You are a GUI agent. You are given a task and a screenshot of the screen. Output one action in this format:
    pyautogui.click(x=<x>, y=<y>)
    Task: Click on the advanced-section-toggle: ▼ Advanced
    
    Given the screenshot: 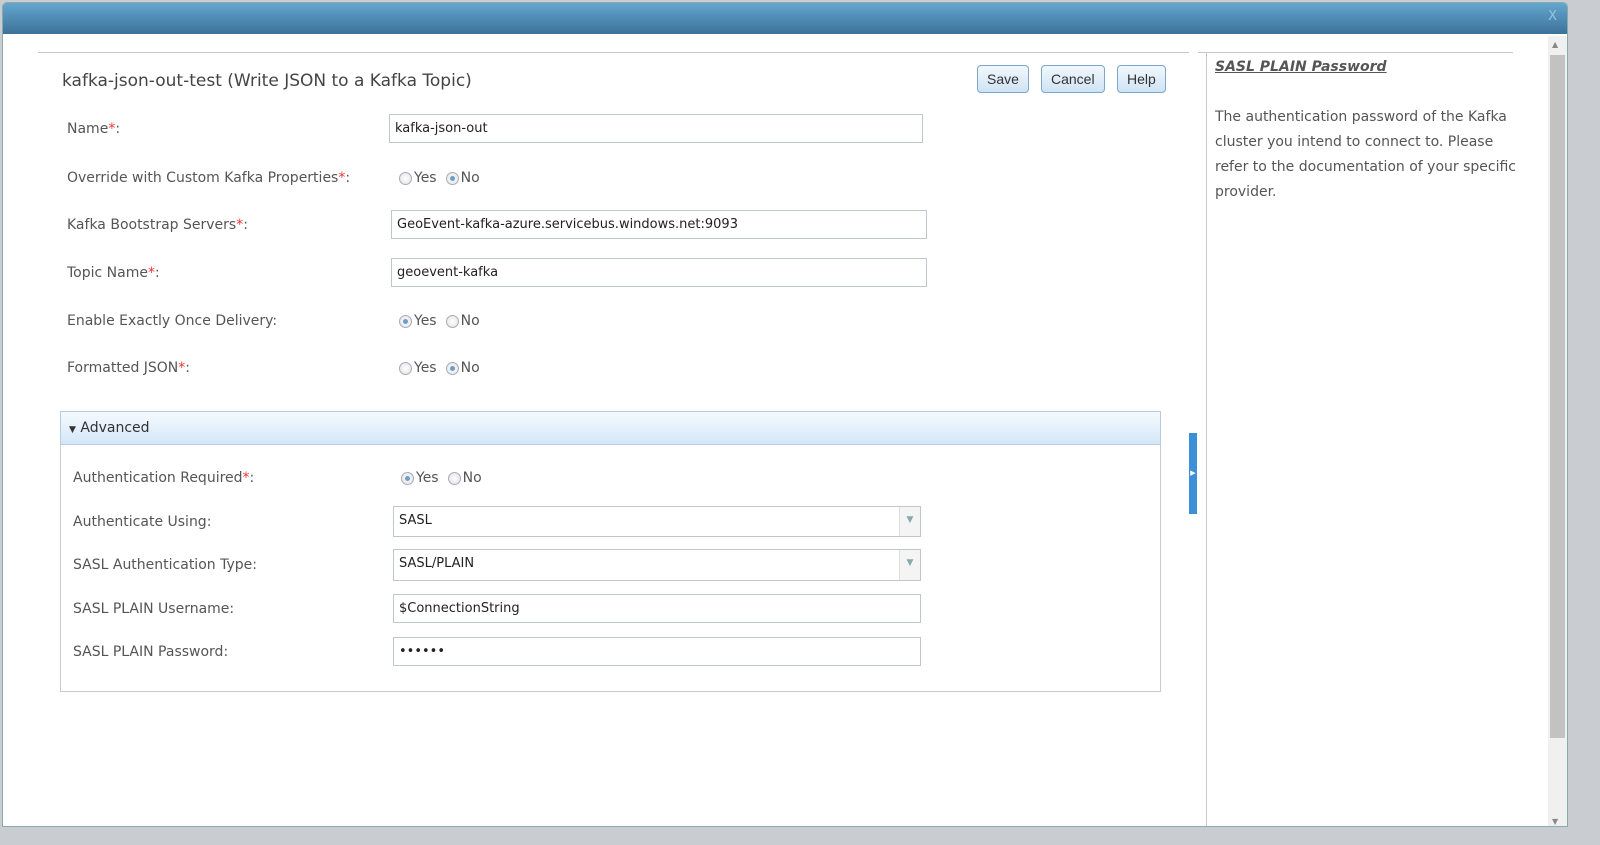 What is the action you would take?
    pyautogui.click(x=610, y=428)
    